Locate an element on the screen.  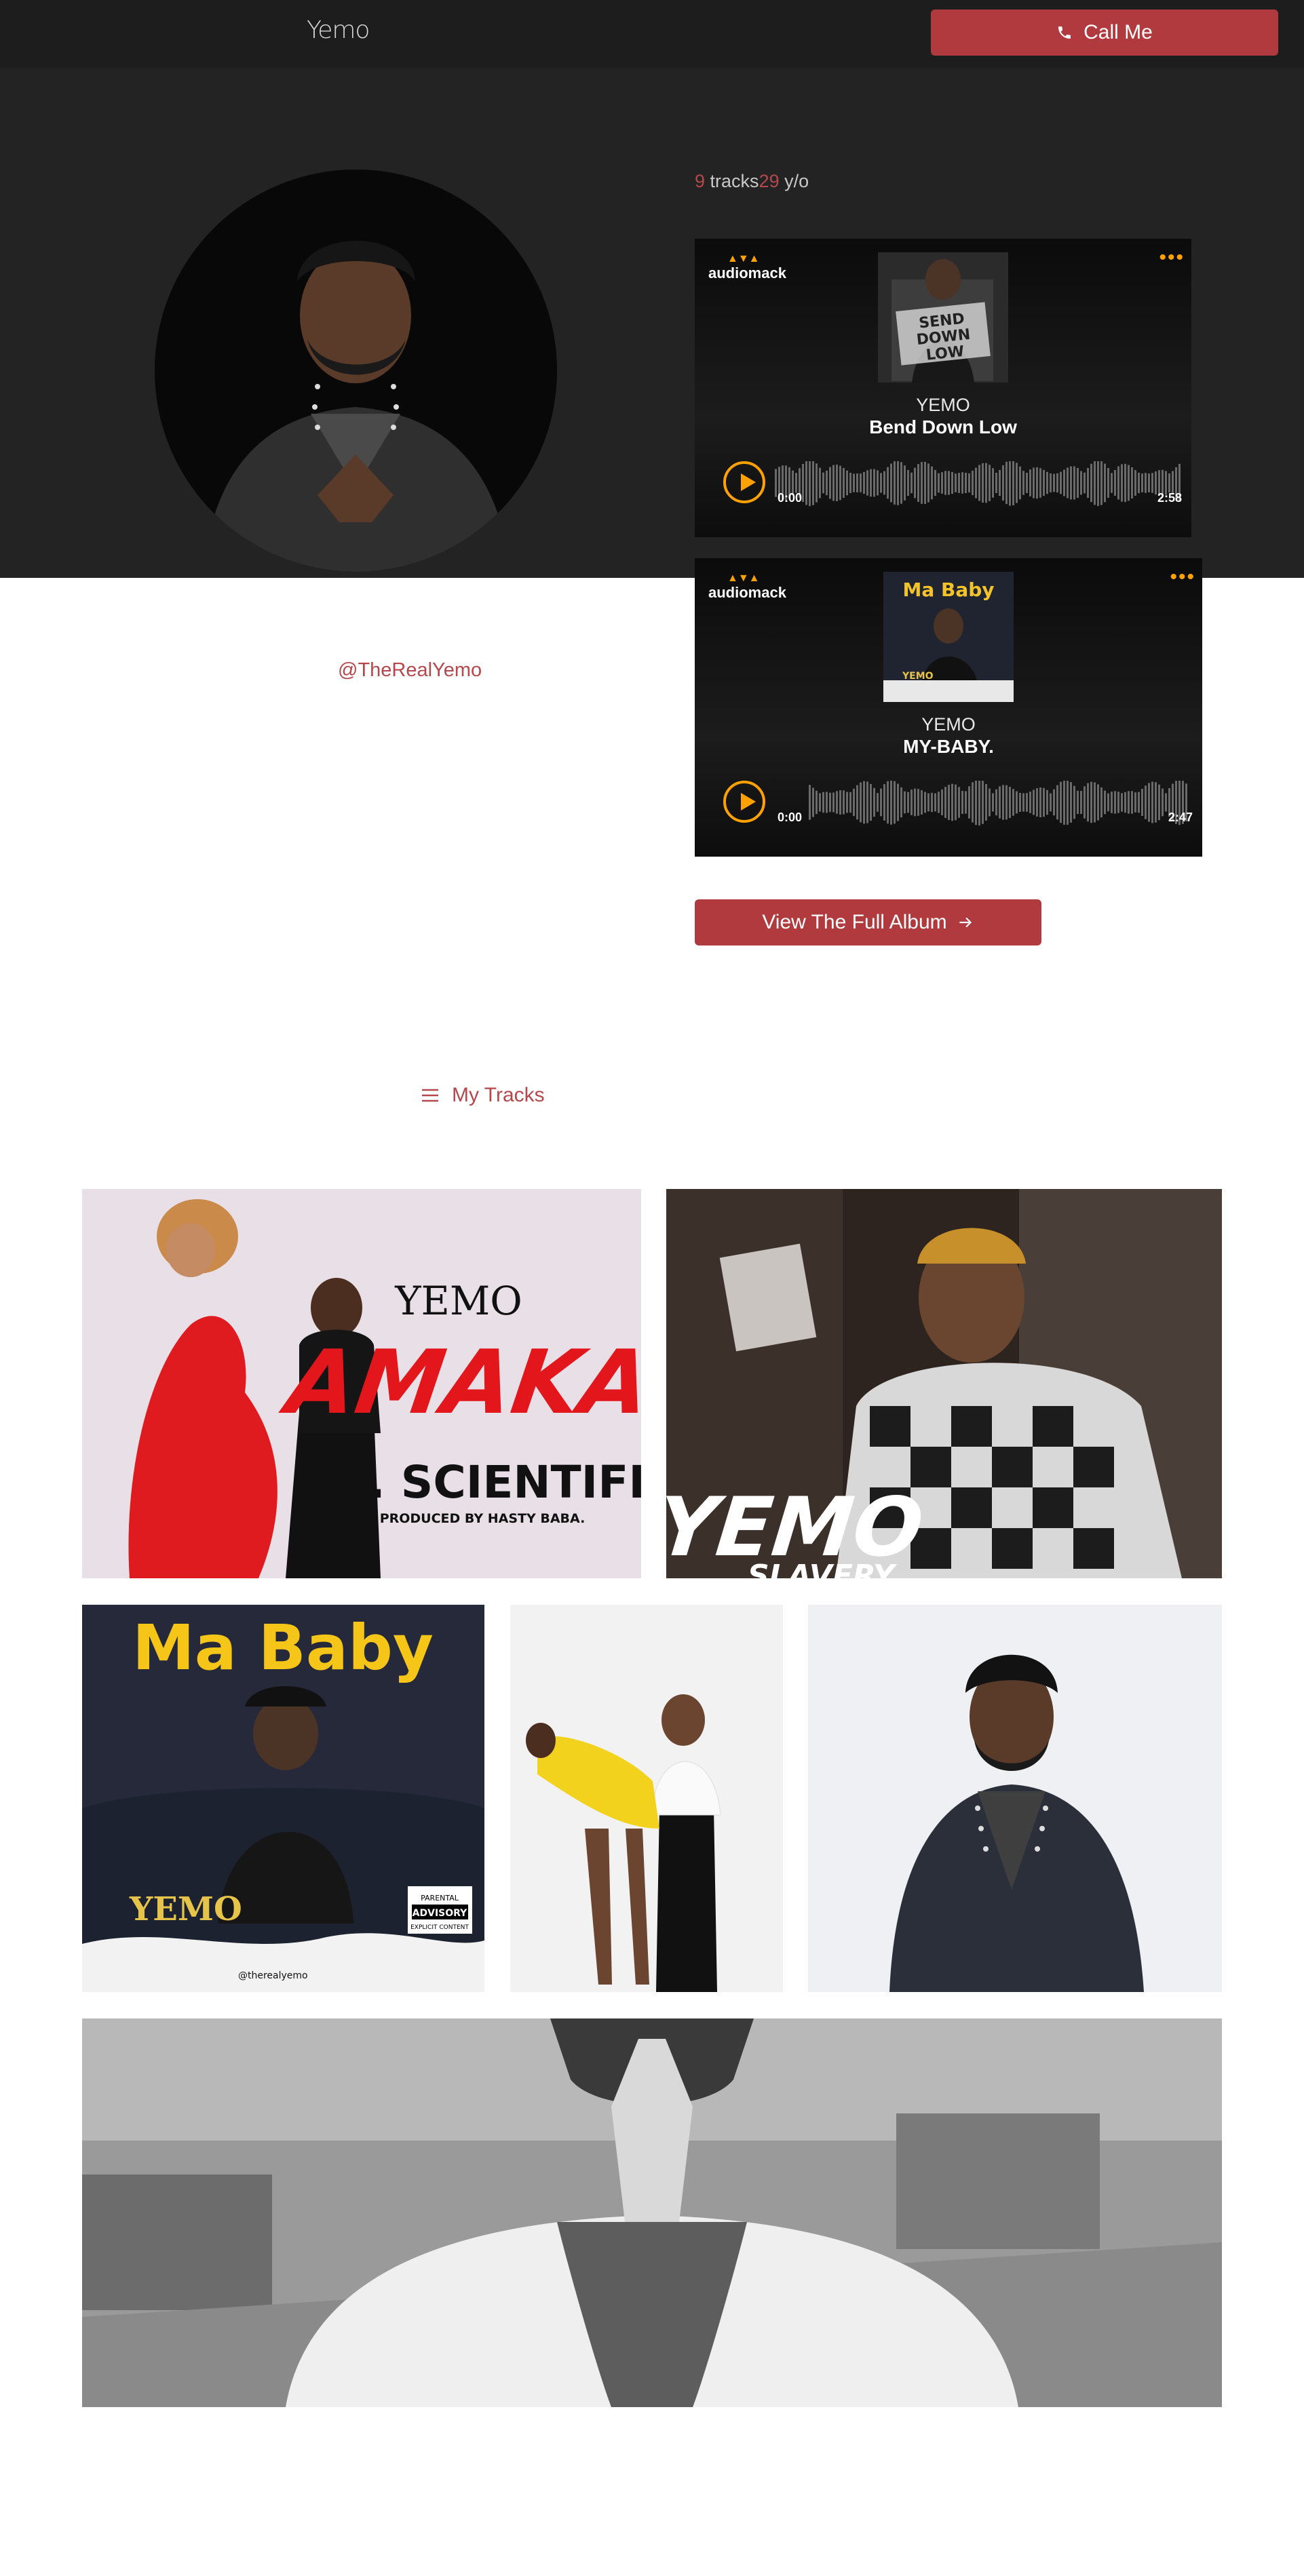
gallery-image-praying is located at coordinates (652, 2212).